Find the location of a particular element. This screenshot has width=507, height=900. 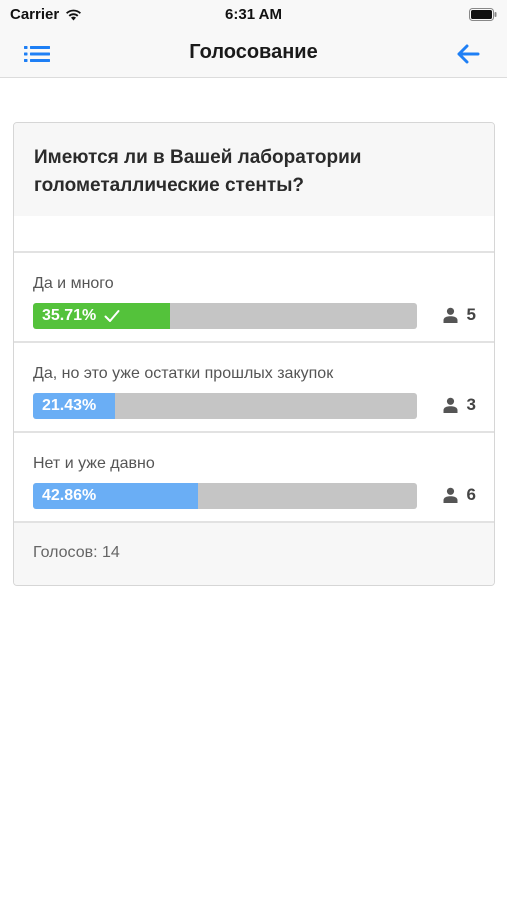

option-percent: 21.43% is located at coordinates (69, 406).